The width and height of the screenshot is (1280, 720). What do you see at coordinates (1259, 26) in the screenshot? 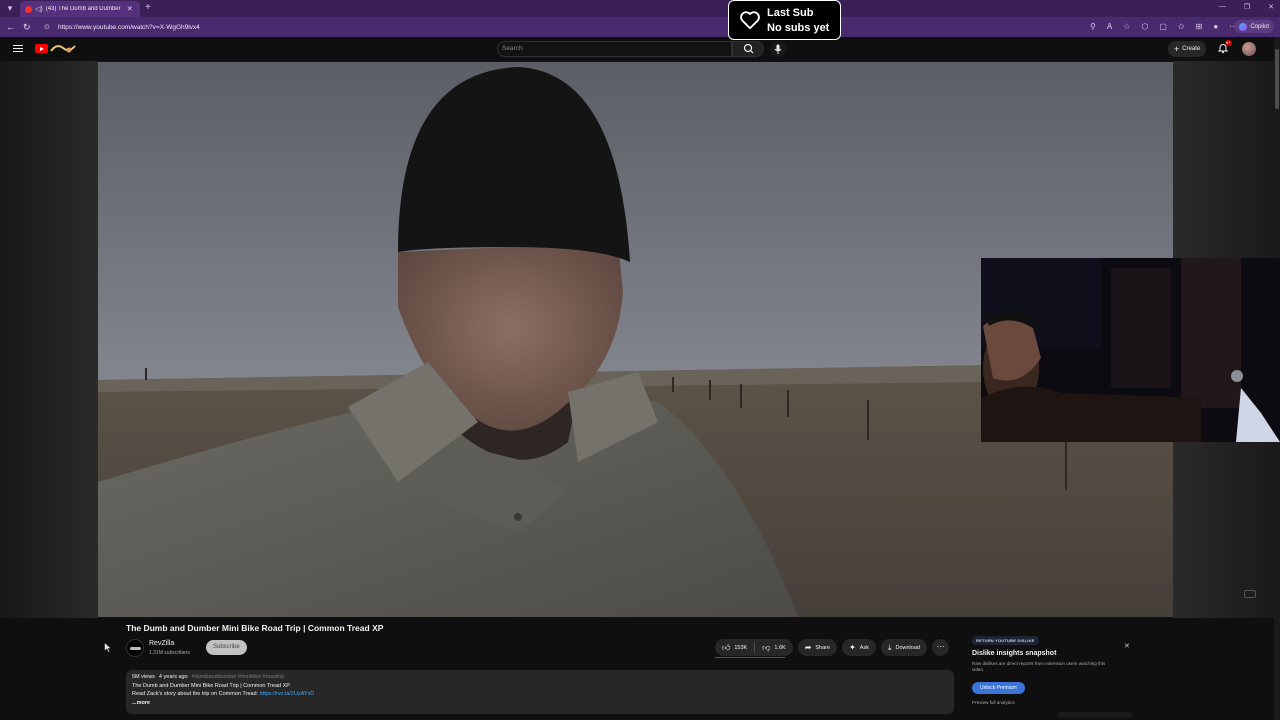
I see `copilot-label: Copilot` at bounding box center [1259, 26].